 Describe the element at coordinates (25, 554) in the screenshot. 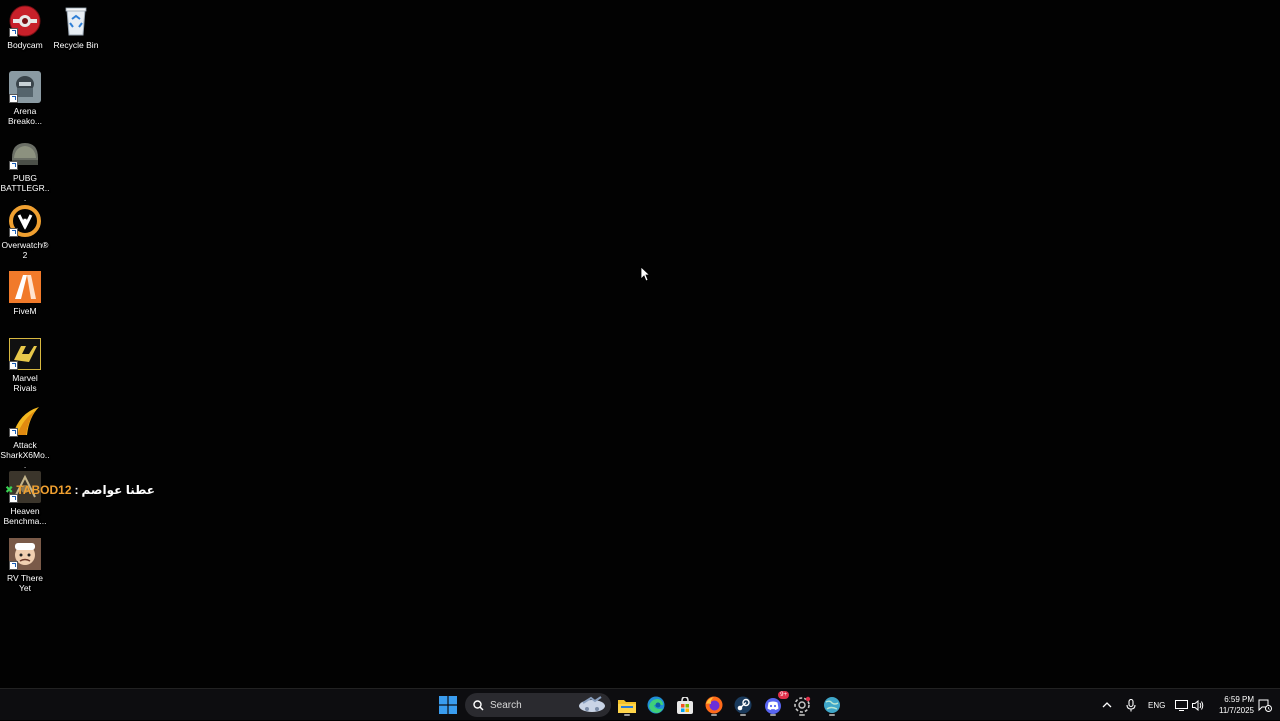

I see `rv-there-yet-icon` at that location.